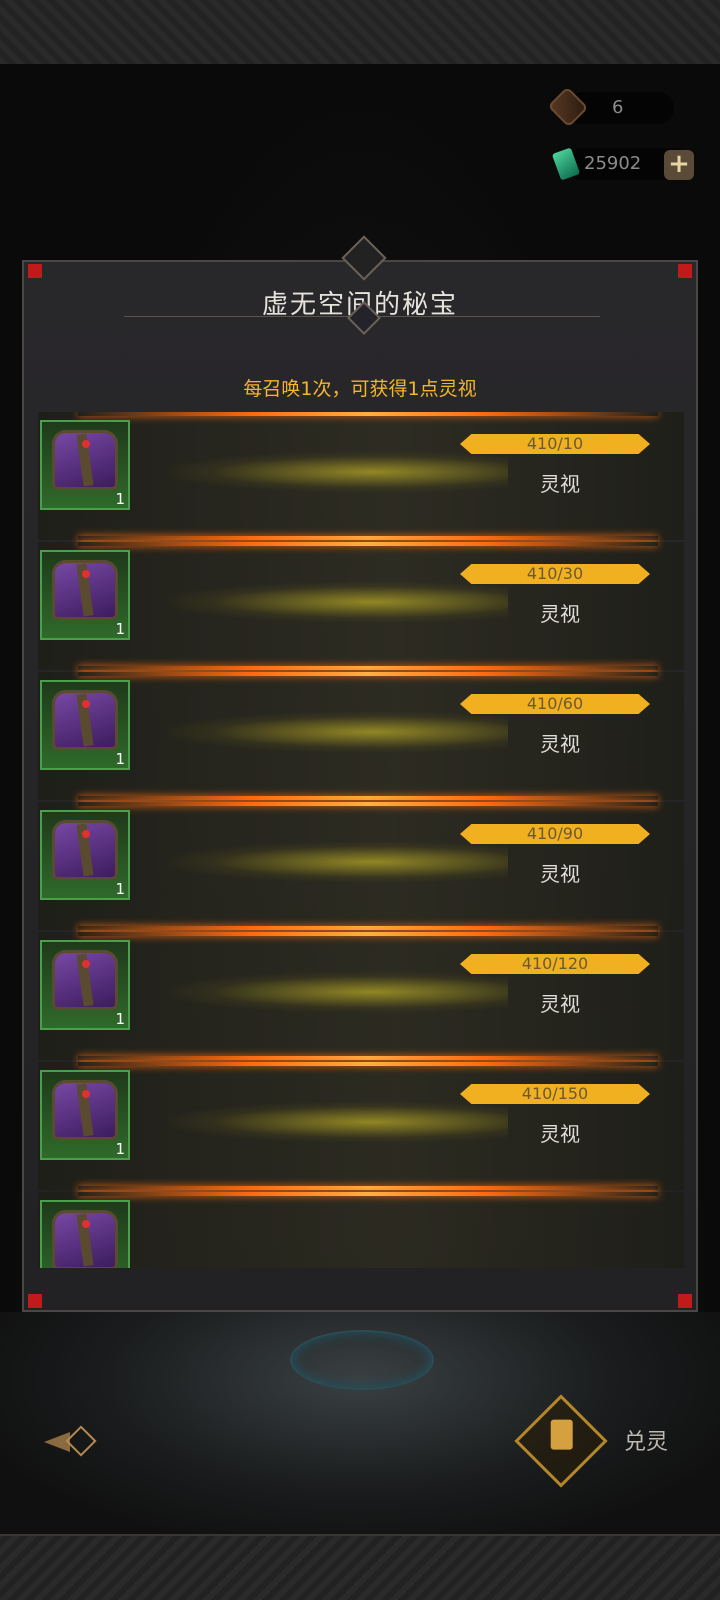 Image resolution: width=720 pixels, height=1600 pixels. I want to click on reward-row: 1 410/150 灵视, so click(361, 1126).